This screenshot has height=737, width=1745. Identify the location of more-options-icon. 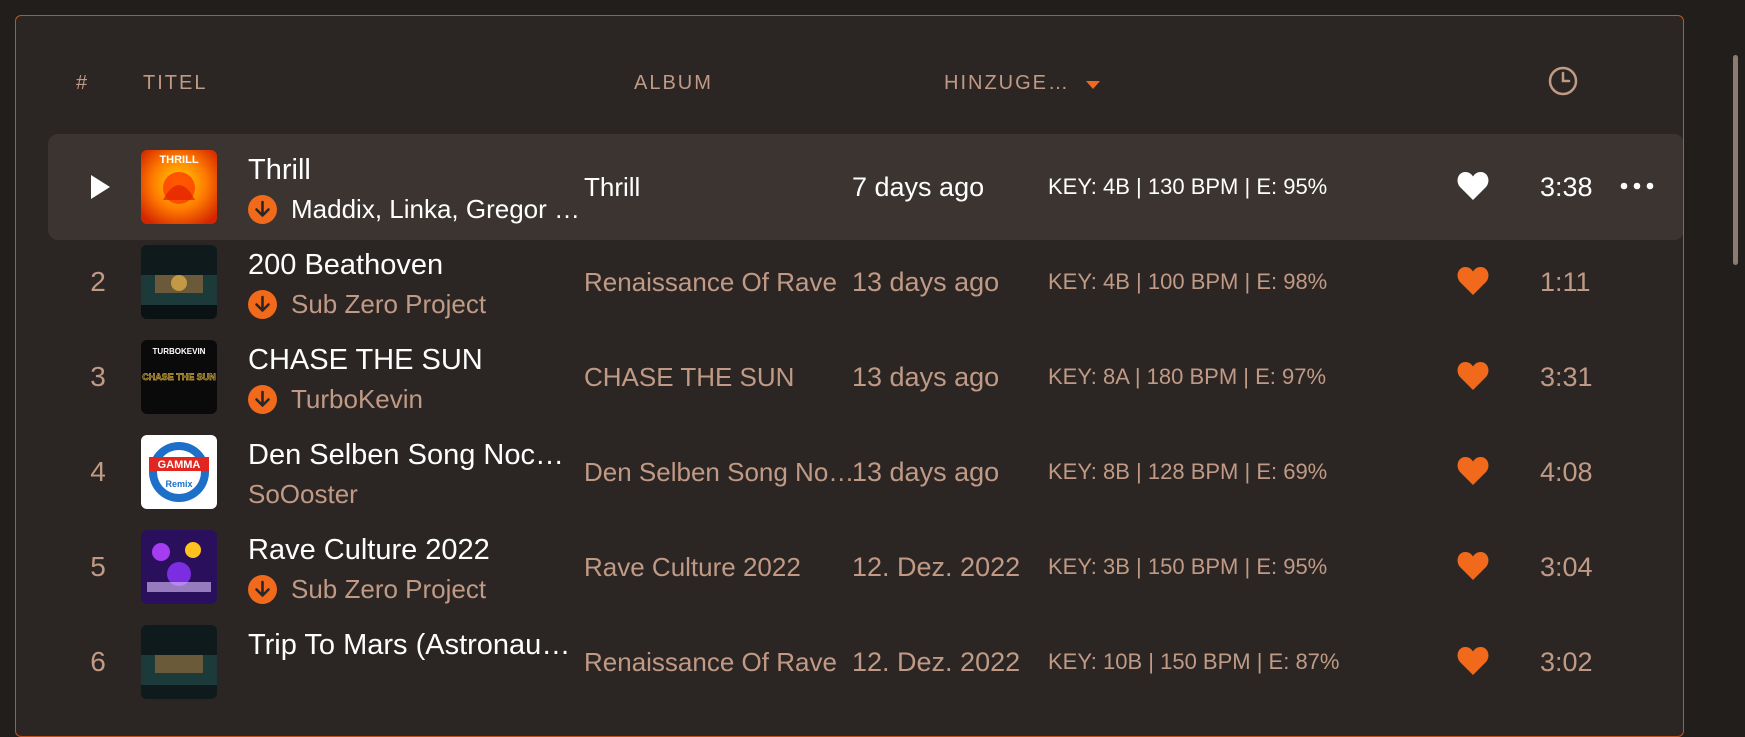
(1637, 186).